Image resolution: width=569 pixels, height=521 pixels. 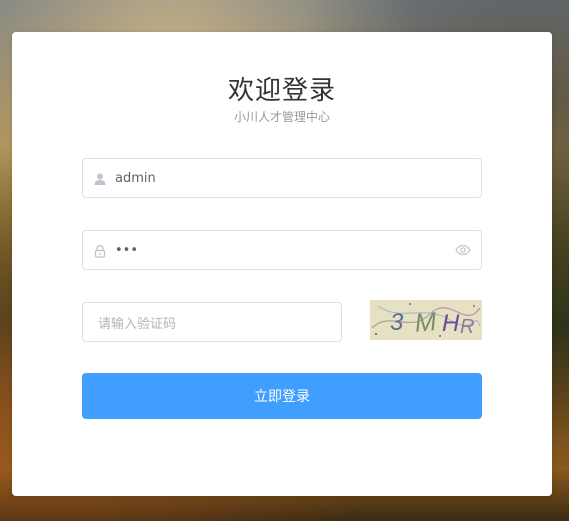 What do you see at coordinates (212, 322) in the screenshot?
I see `captcha-input: 请输入验证码` at bounding box center [212, 322].